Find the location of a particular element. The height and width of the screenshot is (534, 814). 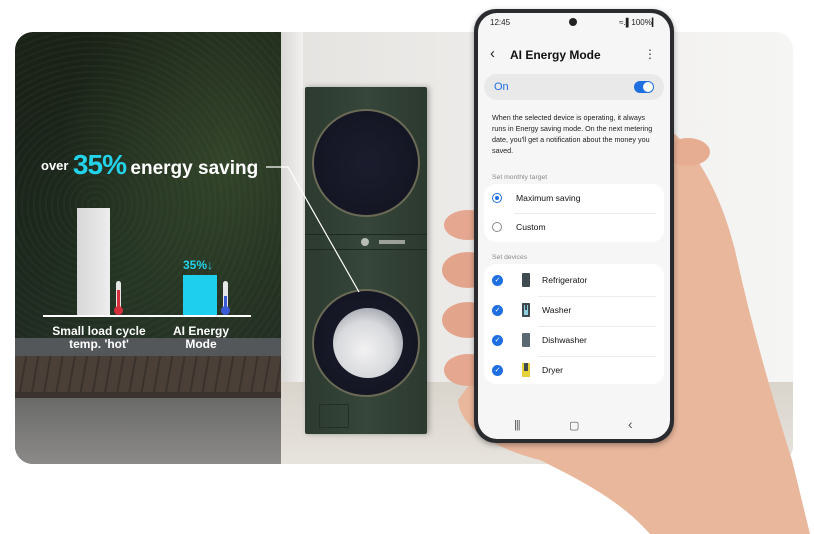

cold-thermometer-icon is located at coordinates (225, 298).